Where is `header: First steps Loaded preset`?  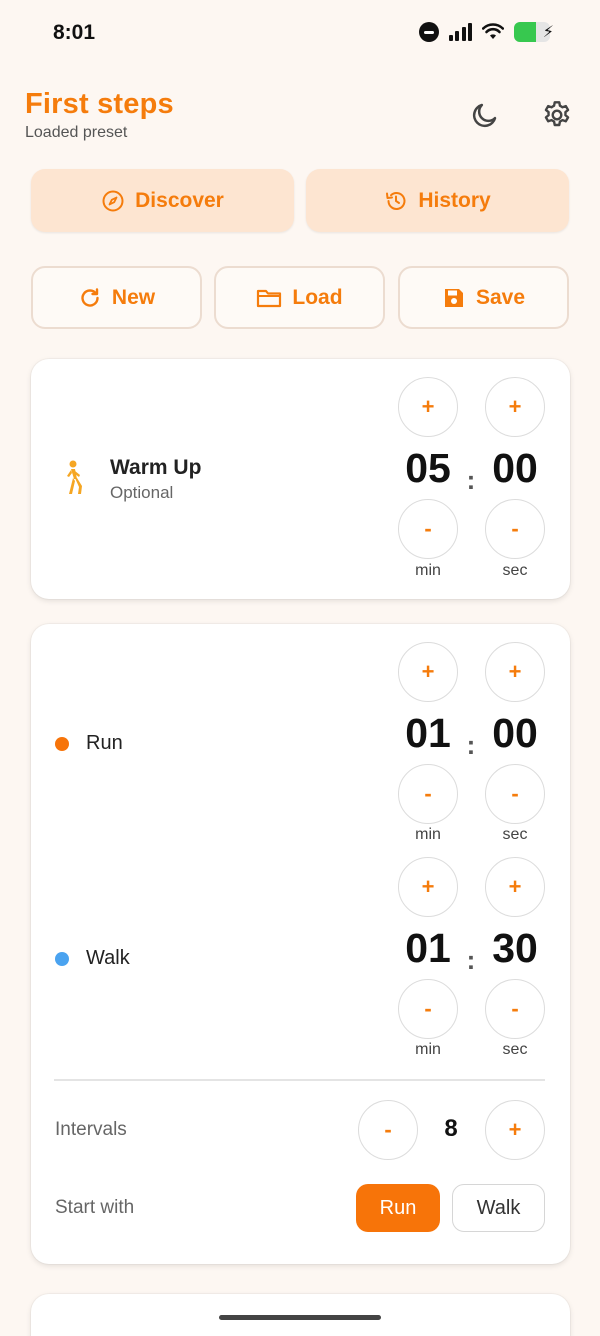
header: First steps Loaded preset is located at coordinates (300, 118).